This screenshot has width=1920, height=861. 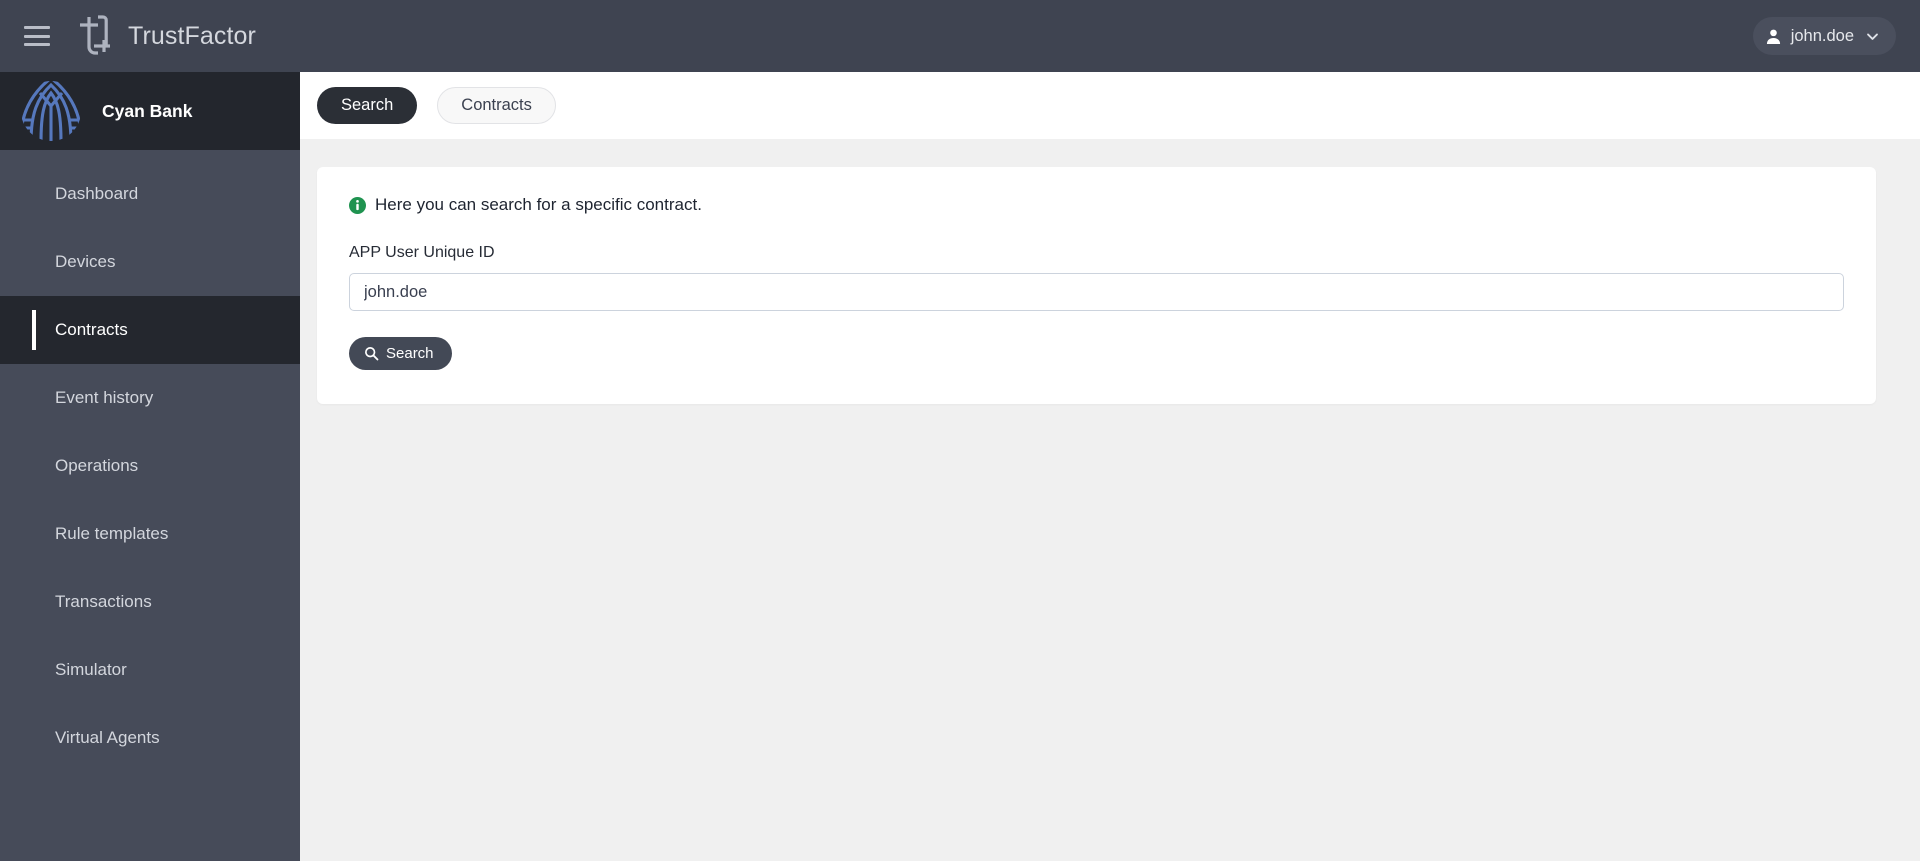 I want to click on tab-bar: Search Contracts, so click(x=1110, y=105).